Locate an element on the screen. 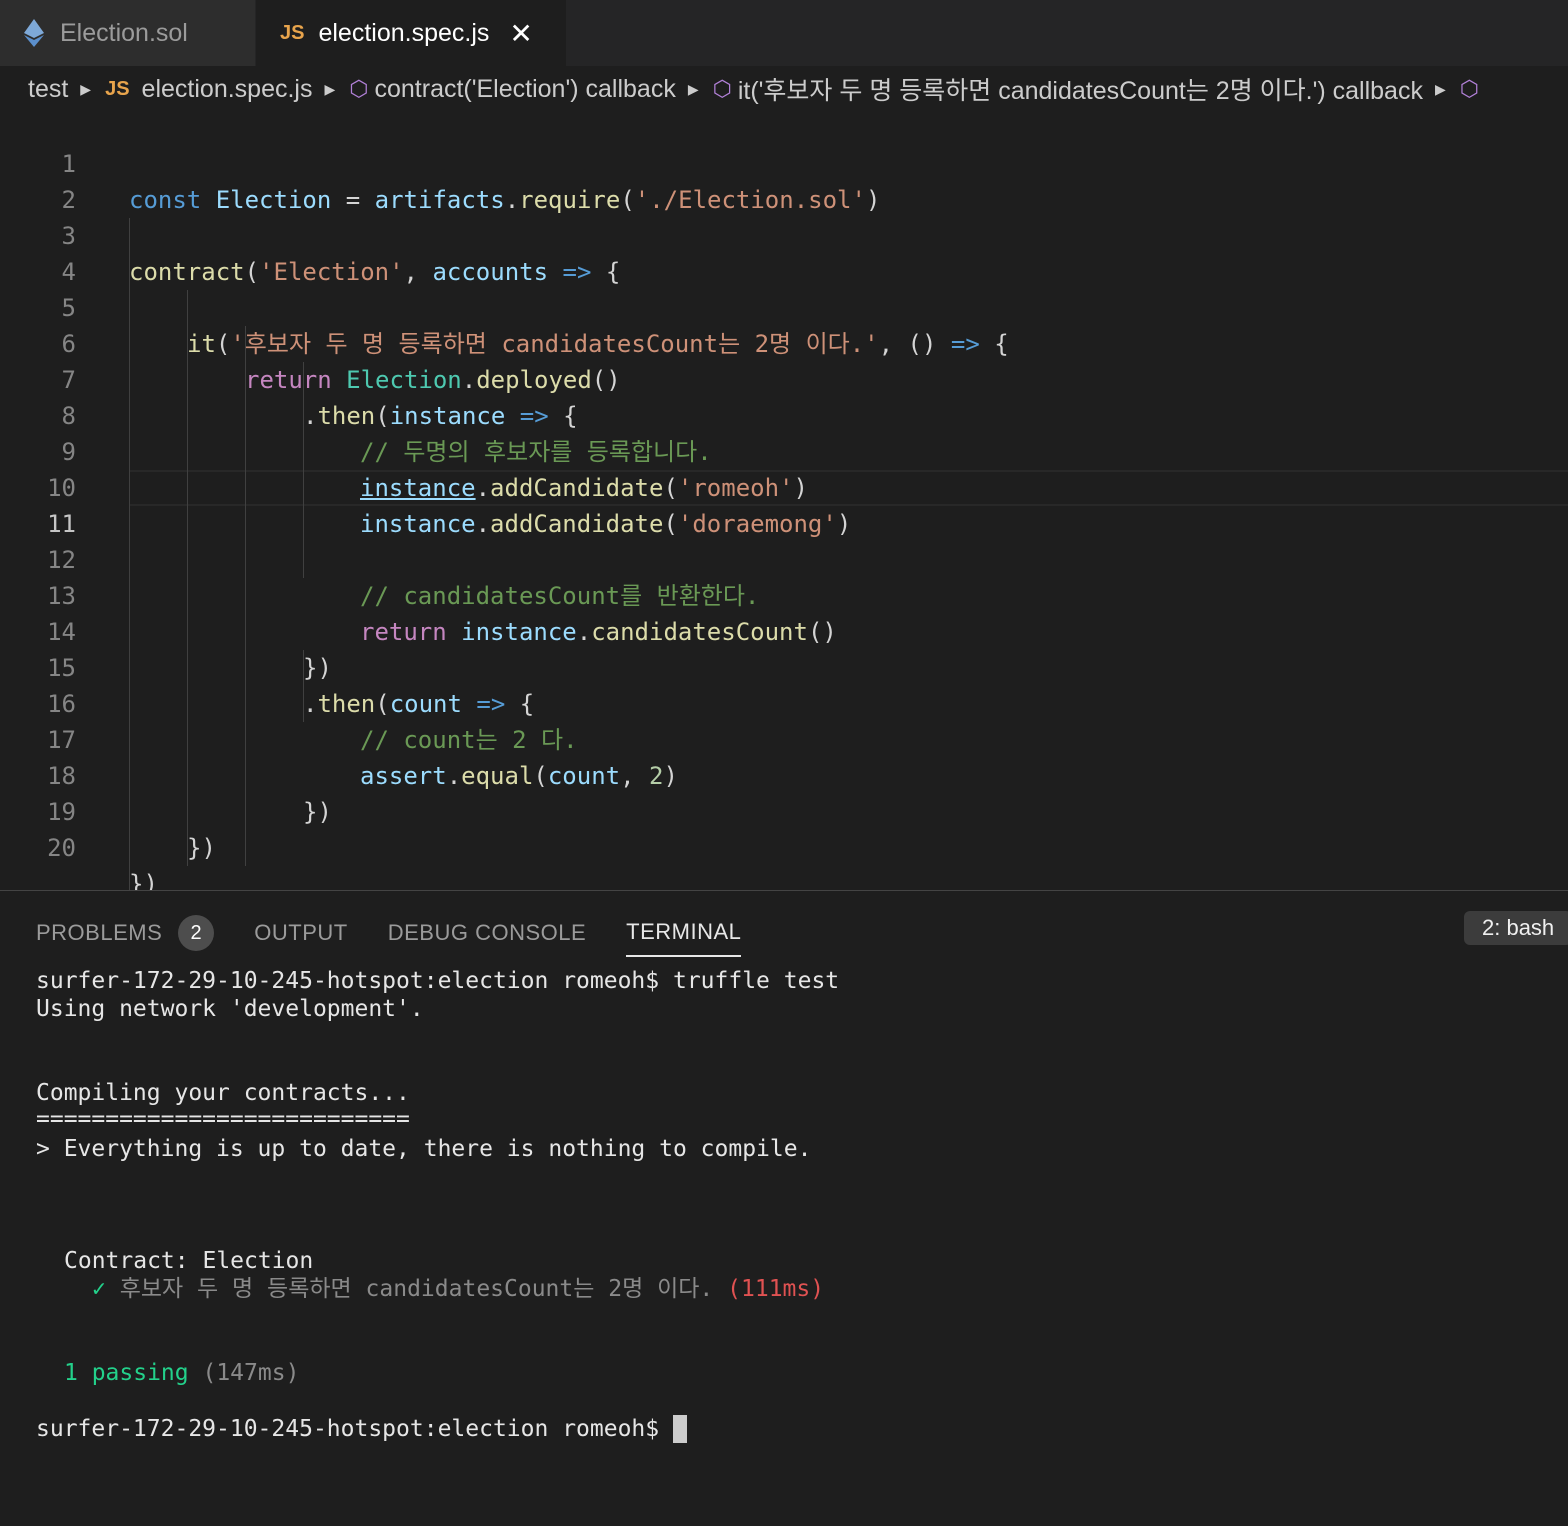 The image size is (1568, 1526). terminal-line: Using network 'development'. is located at coordinates (230, 1009).